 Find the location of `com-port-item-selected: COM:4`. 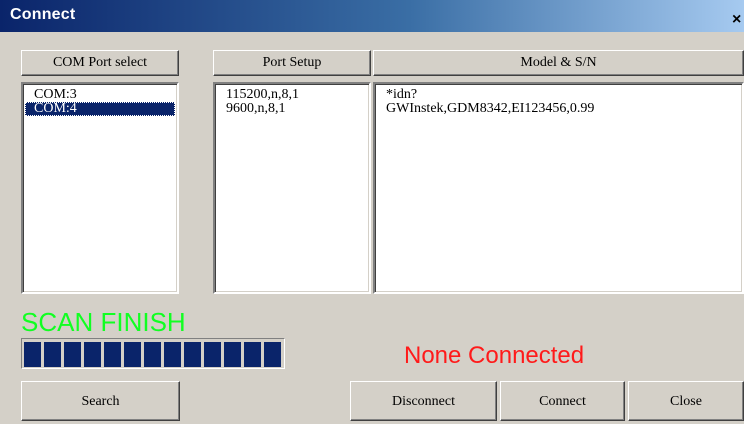

com-port-item-selected: COM:4 is located at coordinates (100, 109).